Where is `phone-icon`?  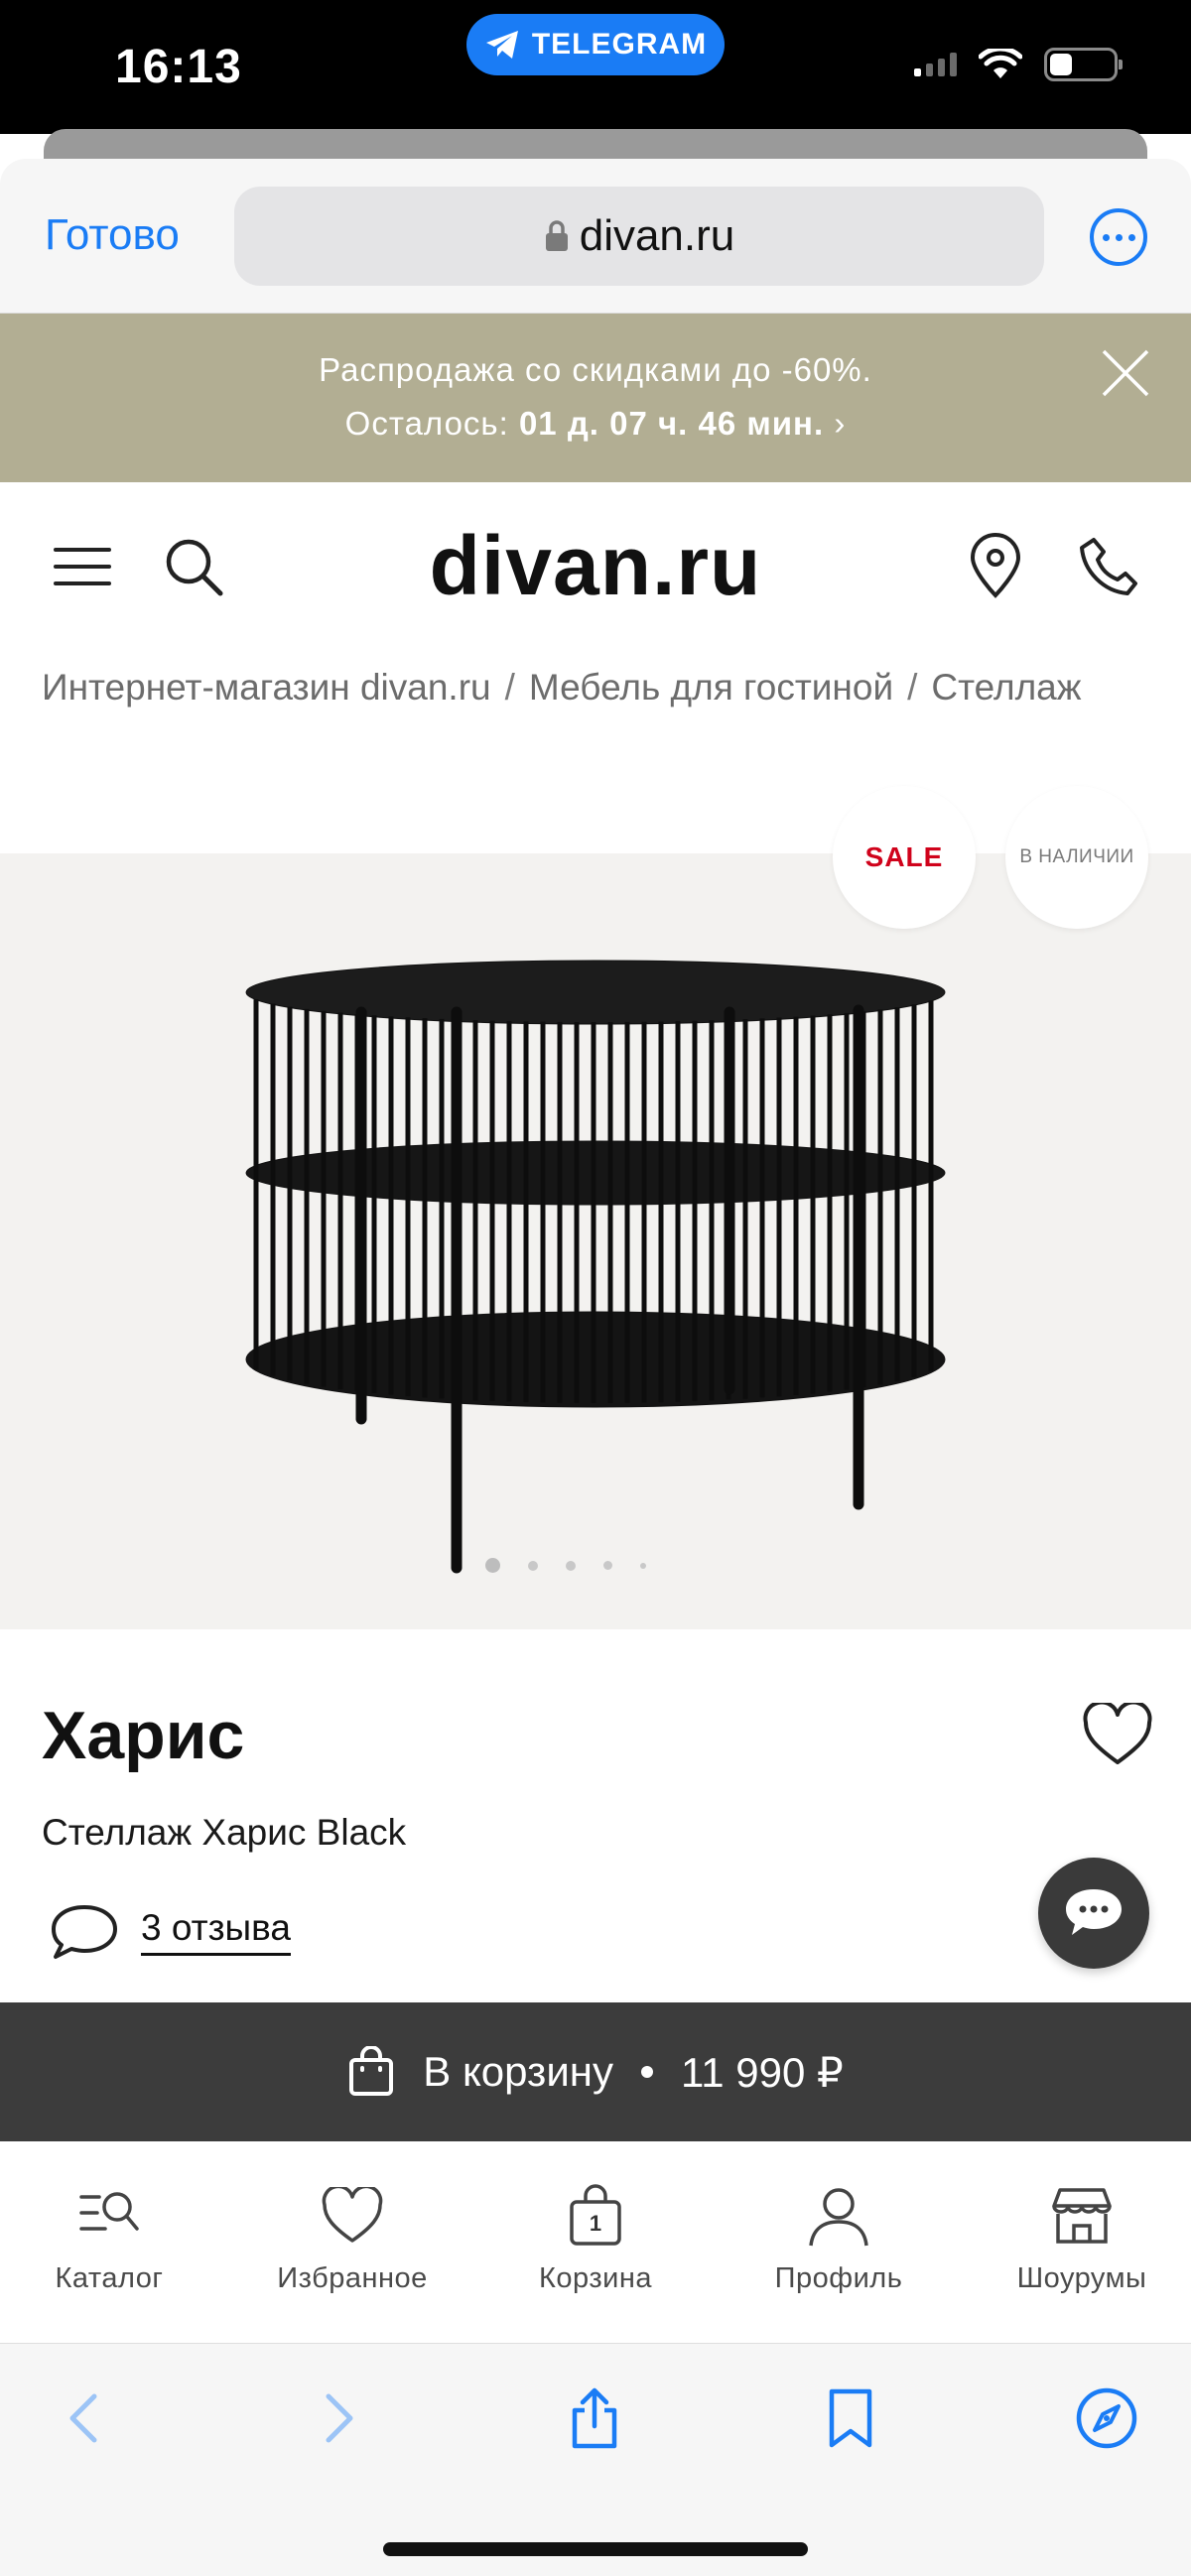
phone-icon is located at coordinates (1108, 566).